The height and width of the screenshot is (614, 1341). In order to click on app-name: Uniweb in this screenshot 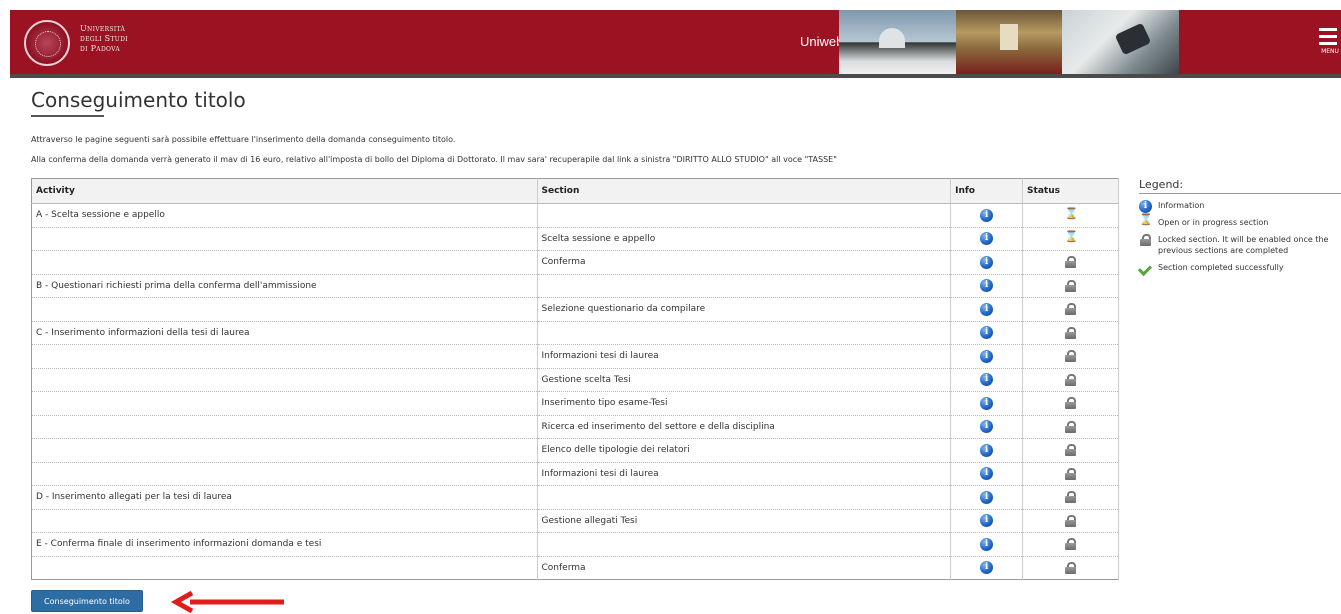, I will do `click(822, 41)`.